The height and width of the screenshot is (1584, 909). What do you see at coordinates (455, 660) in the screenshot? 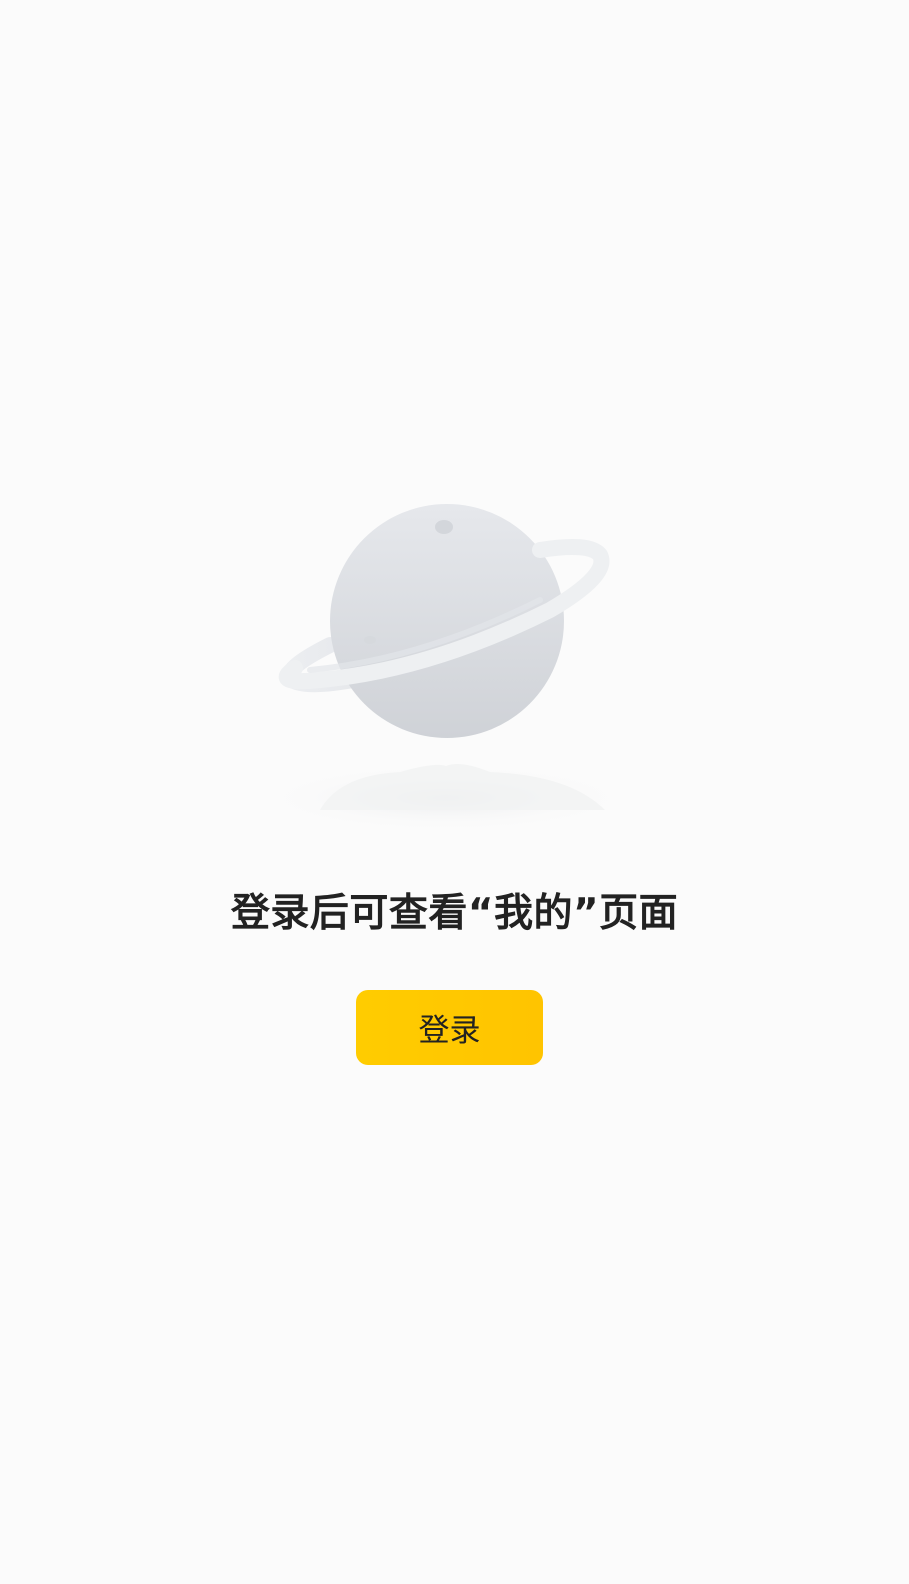
I see `planet-icon` at bounding box center [455, 660].